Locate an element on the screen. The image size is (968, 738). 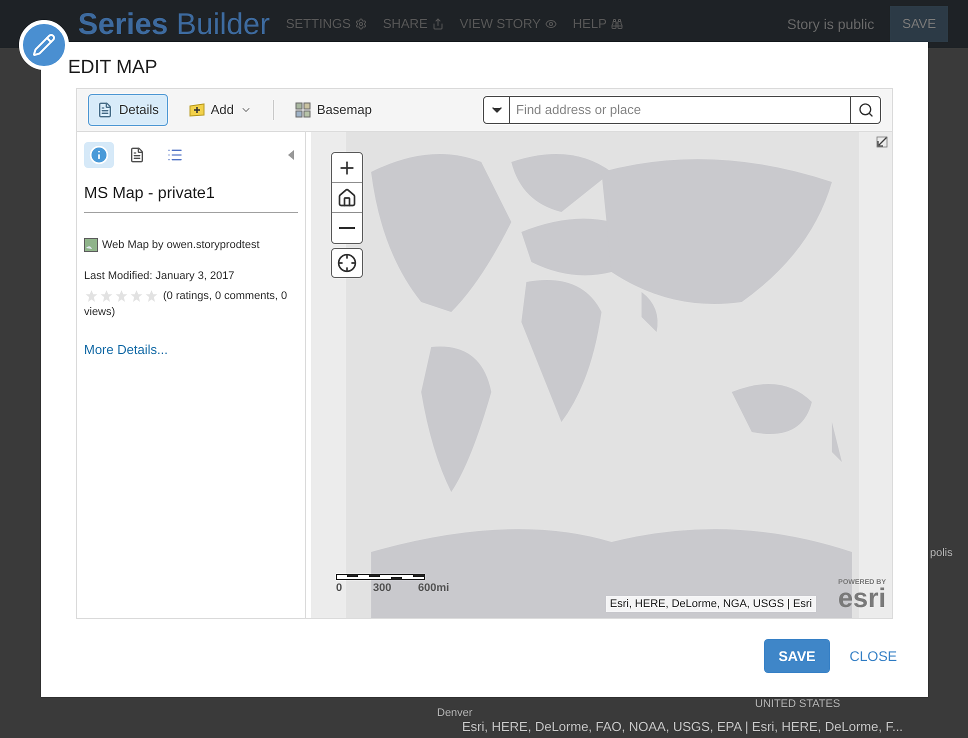
map-attribution: Esri, HERE, DeLorme, NGA, USGS | Esri is located at coordinates (711, 604).